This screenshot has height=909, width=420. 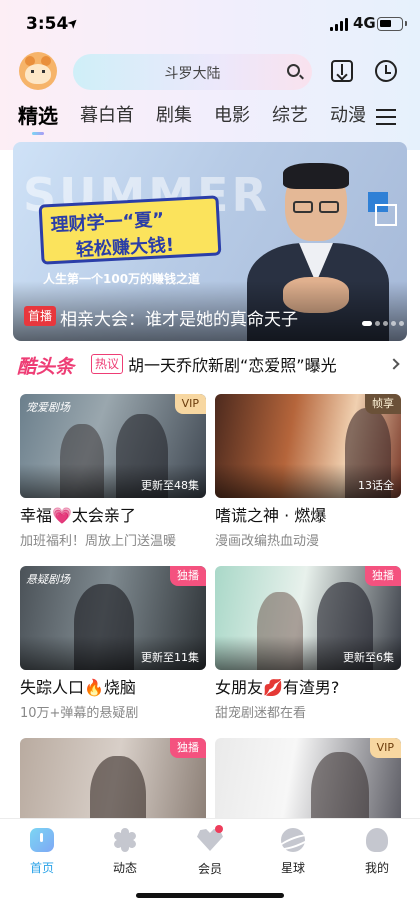 I want to click on signal-strength-icon, so click(x=340, y=24).